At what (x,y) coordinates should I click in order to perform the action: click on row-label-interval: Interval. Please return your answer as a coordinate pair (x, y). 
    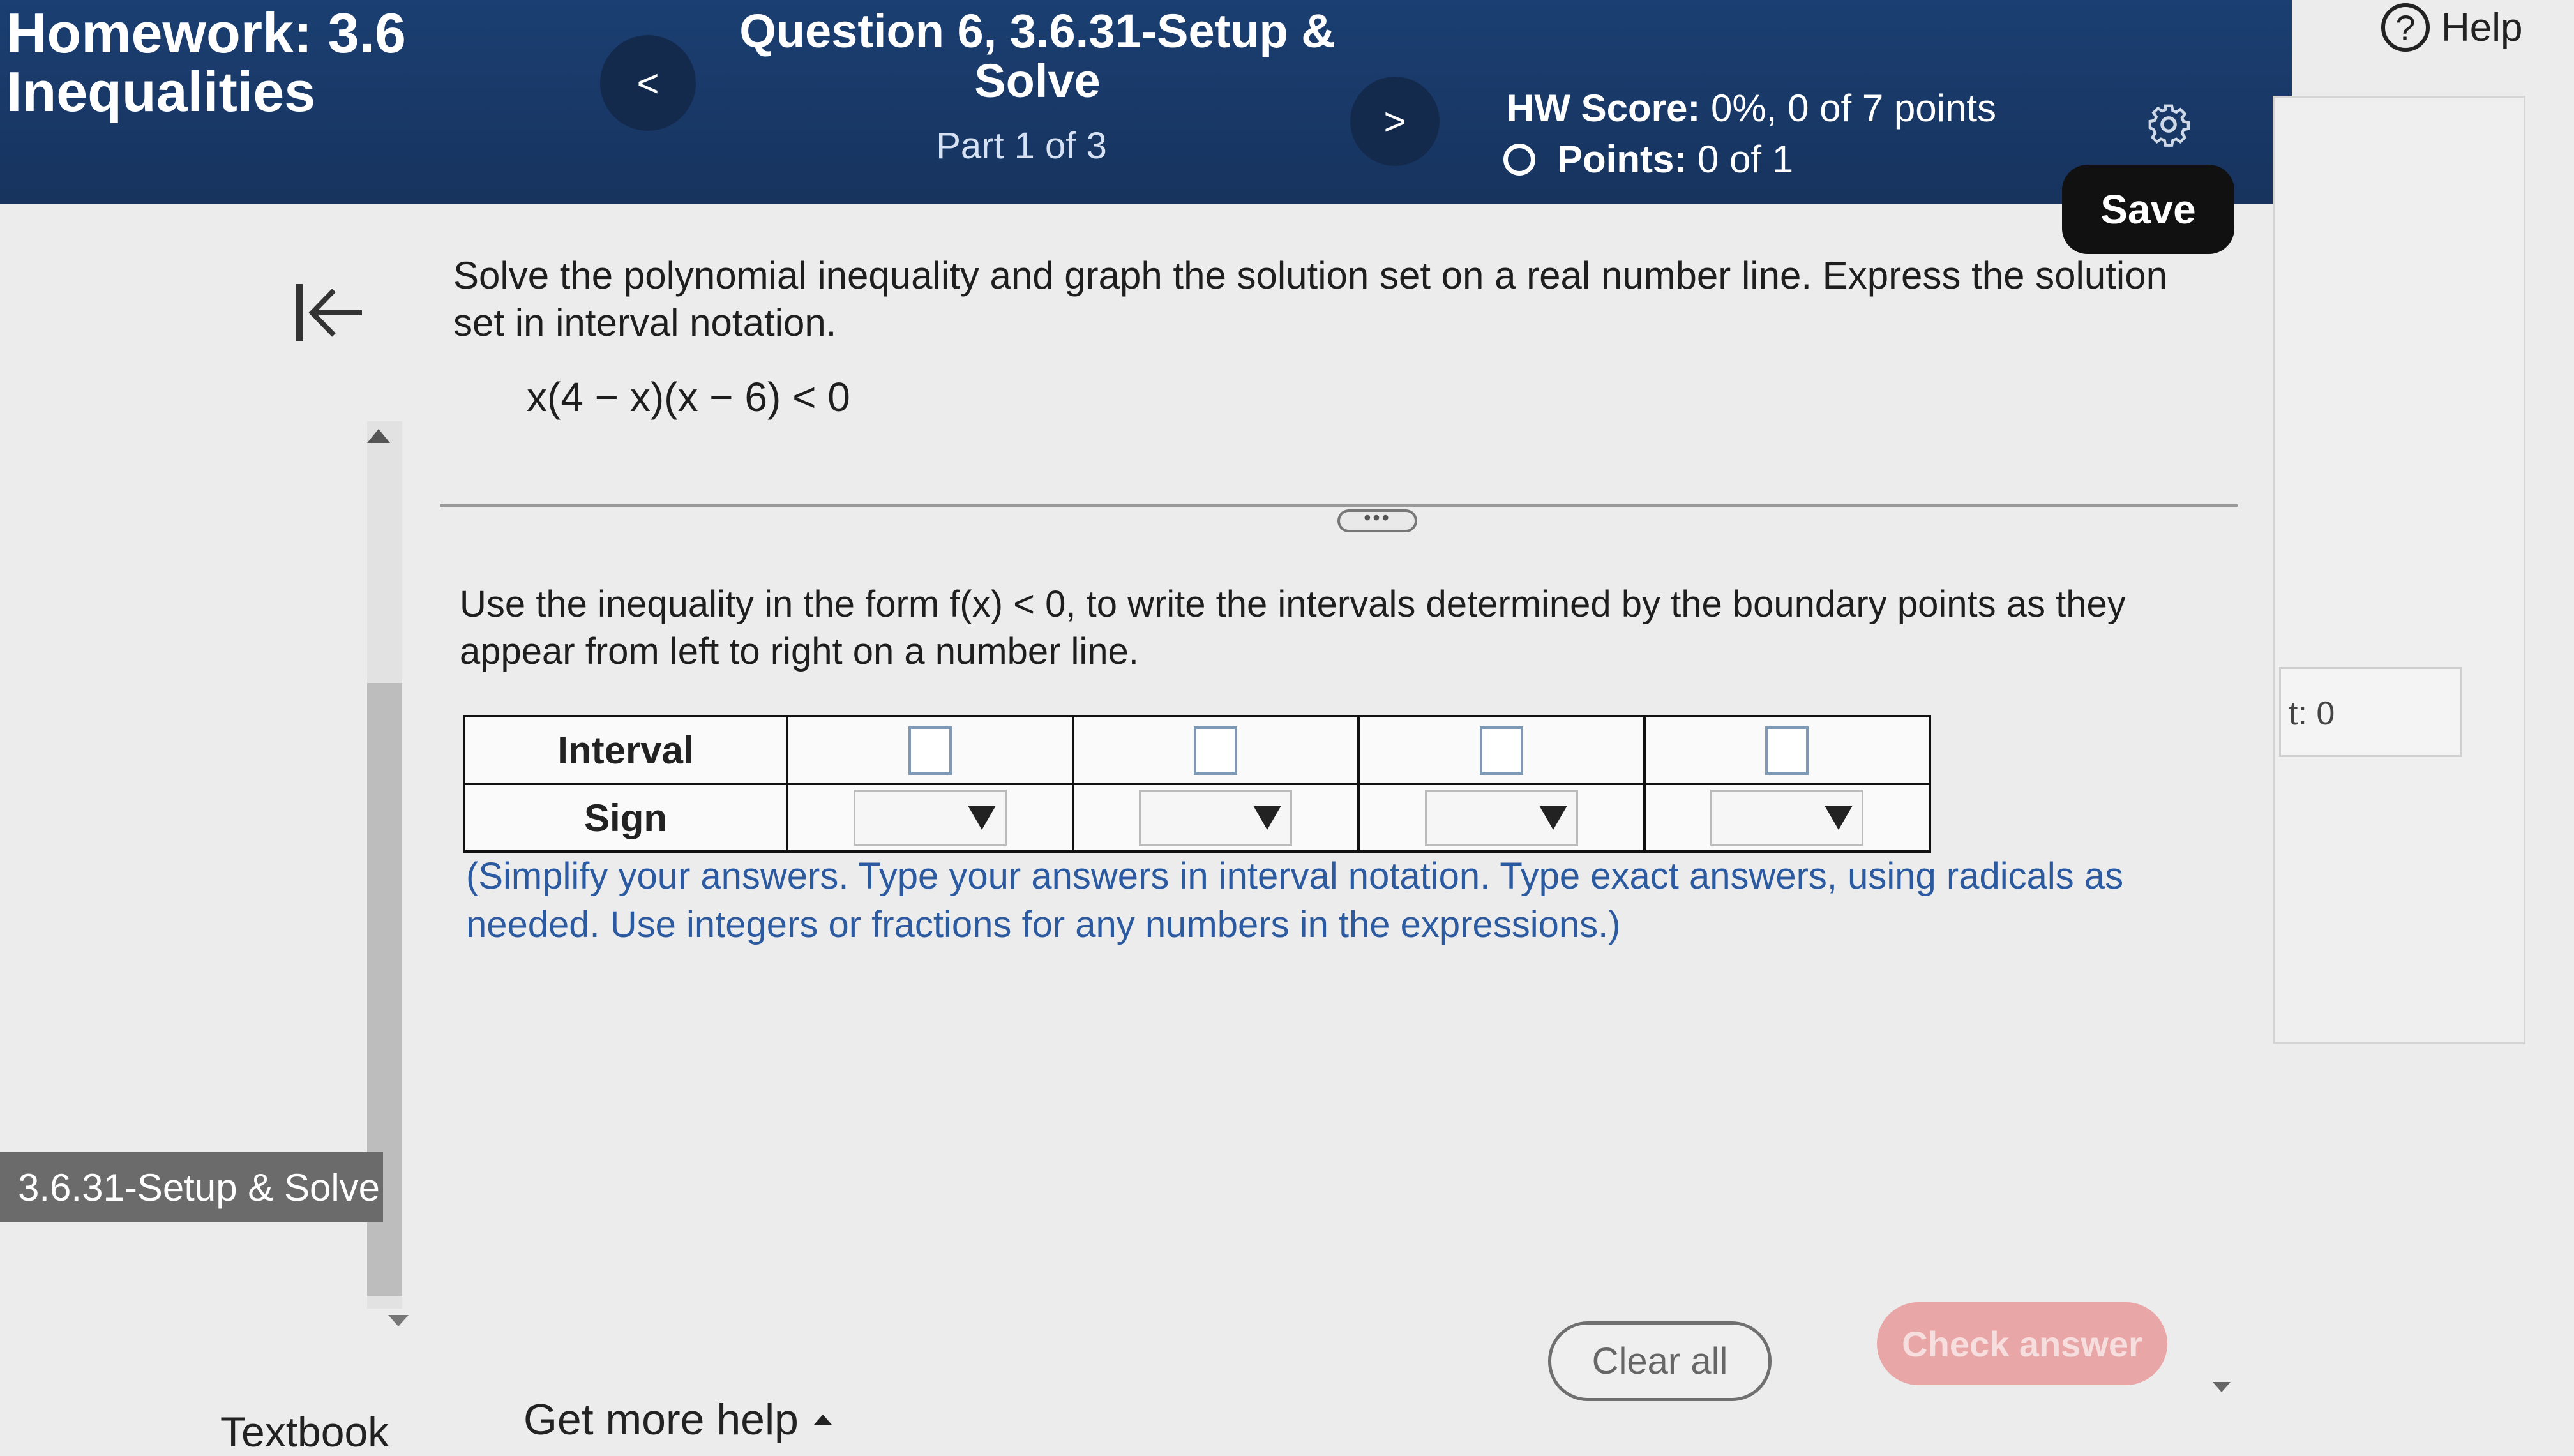
    Looking at the image, I should click on (625, 750).